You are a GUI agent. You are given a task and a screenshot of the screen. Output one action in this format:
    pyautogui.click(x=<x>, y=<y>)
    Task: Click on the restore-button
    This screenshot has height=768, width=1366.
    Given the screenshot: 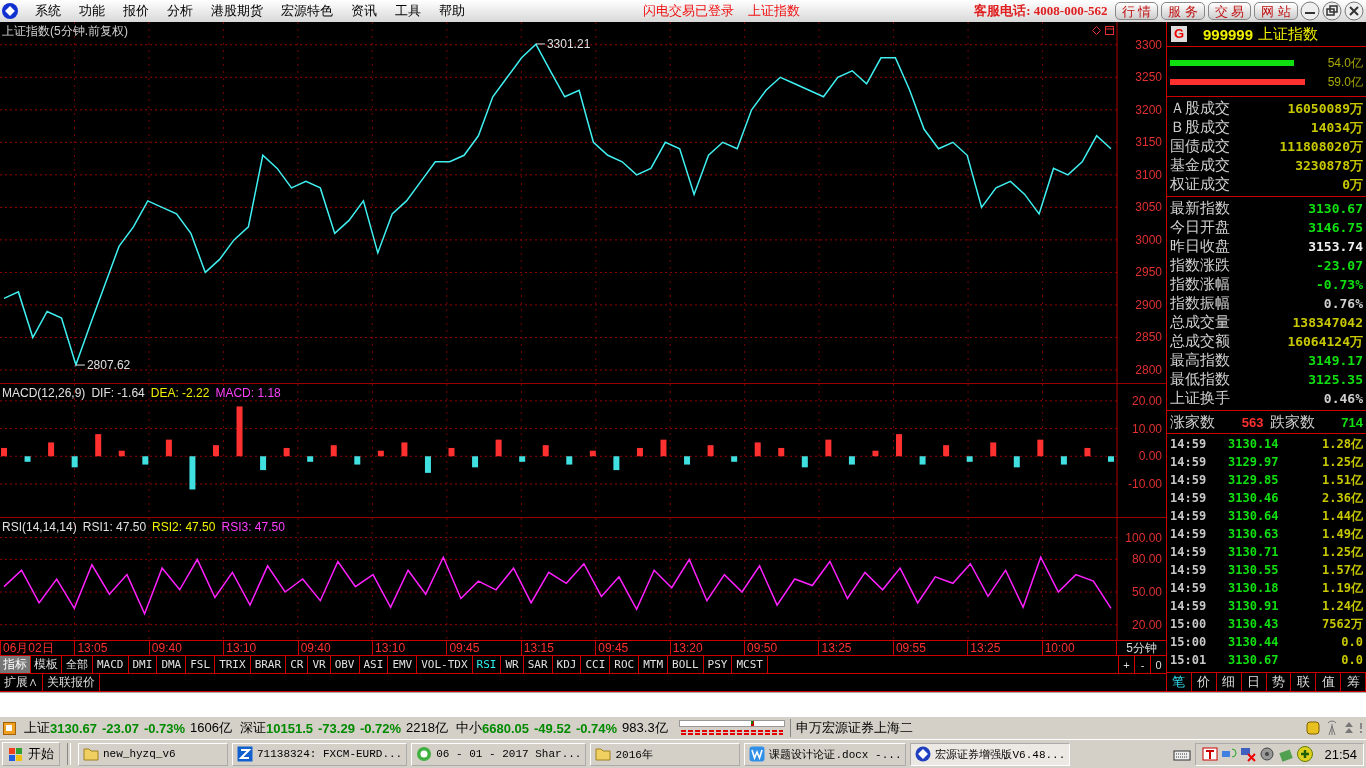 What is the action you would take?
    pyautogui.click(x=1332, y=11)
    